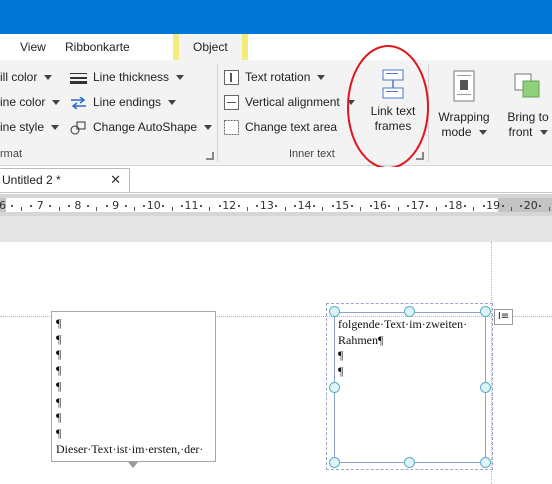  What do you see at coordinates (229, 205) in the screenshot?
I see `ruler-label: 12` at bounding box center [229, 205].